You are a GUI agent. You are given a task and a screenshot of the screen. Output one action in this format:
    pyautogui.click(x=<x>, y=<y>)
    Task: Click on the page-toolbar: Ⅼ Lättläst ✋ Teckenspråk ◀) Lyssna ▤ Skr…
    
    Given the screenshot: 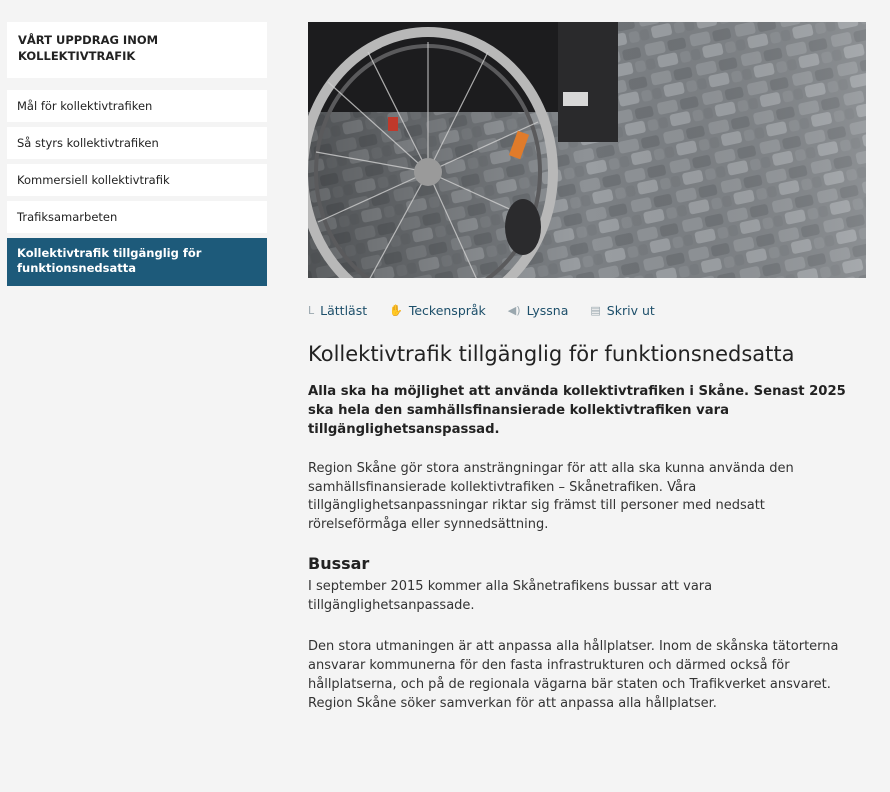 What is the action you would take?
    pyautogui.click(x=588, y=310)
    